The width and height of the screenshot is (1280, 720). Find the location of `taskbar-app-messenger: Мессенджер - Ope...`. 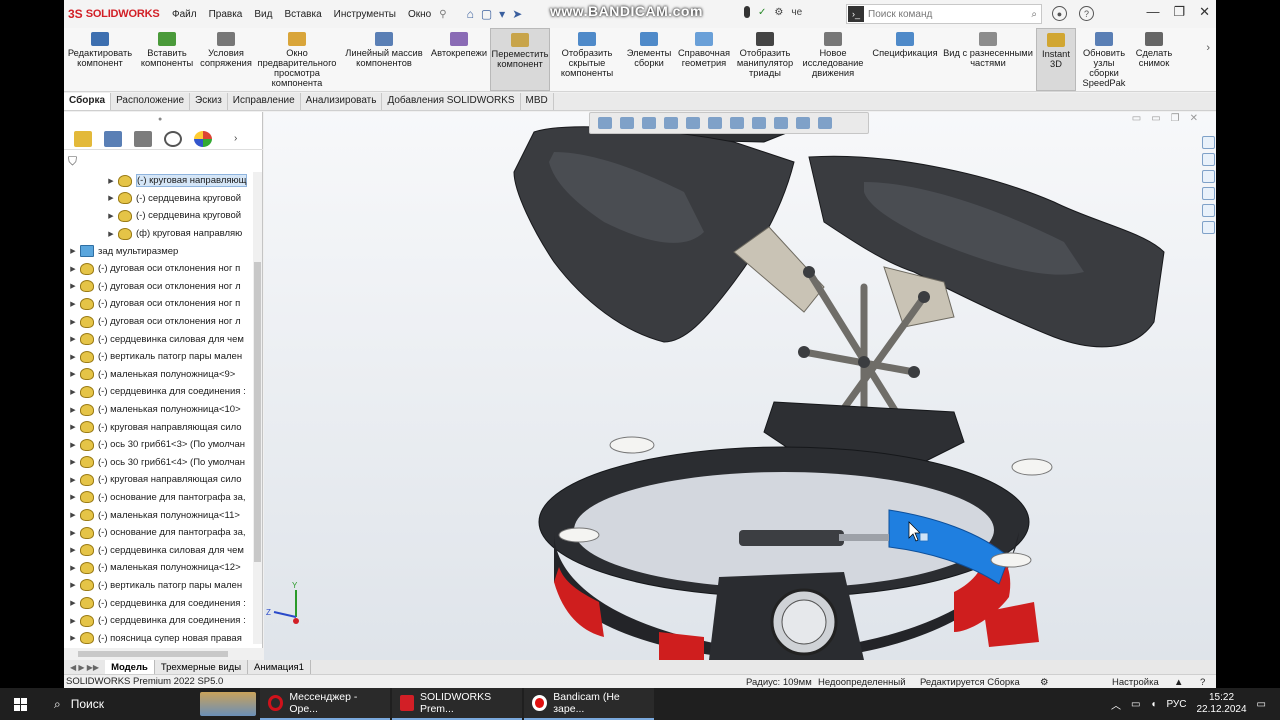

taskbar-app-messenger: Мессенджер - Ope... is located at coordinates (325, 704).